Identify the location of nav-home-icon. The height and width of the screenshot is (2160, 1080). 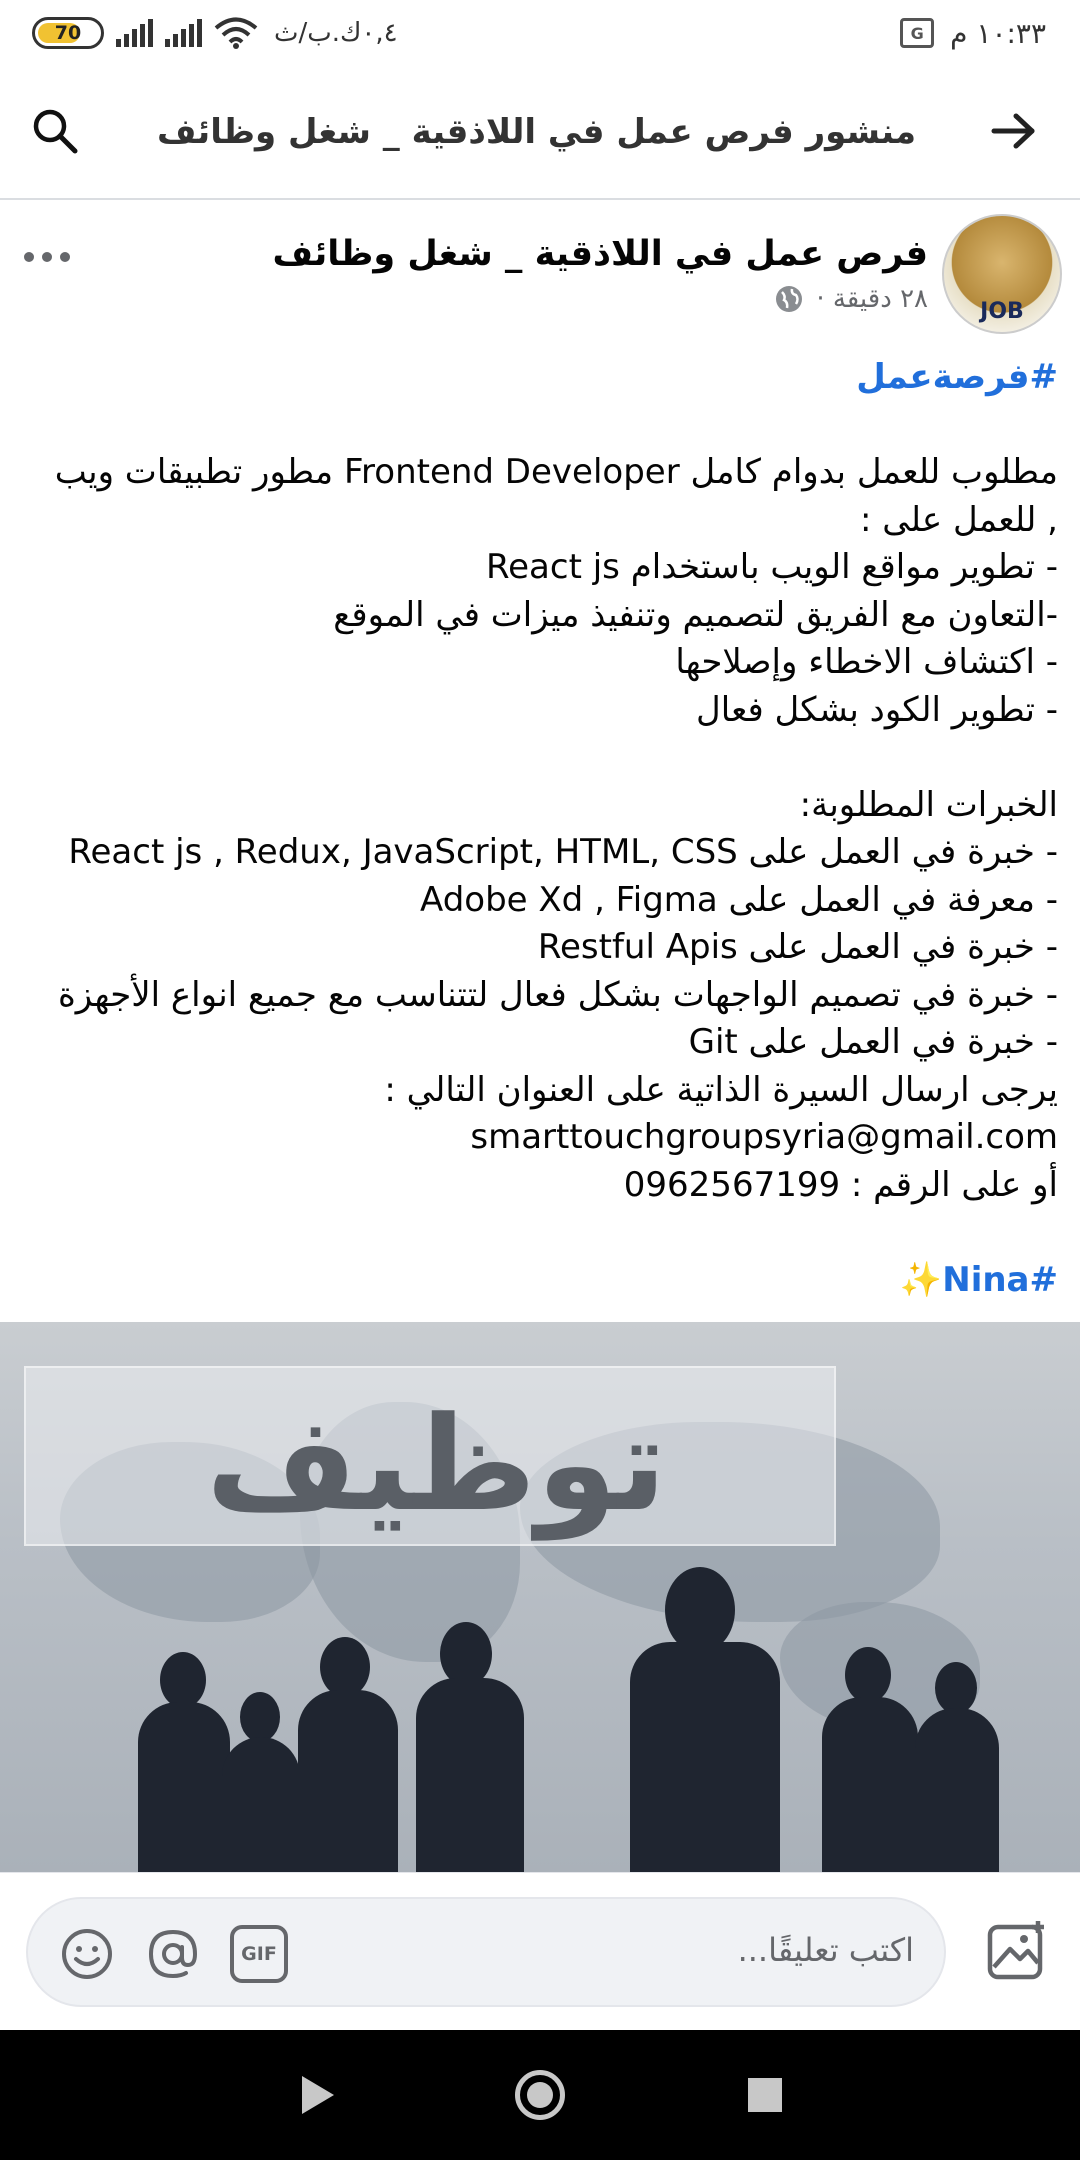
(540, 2095).